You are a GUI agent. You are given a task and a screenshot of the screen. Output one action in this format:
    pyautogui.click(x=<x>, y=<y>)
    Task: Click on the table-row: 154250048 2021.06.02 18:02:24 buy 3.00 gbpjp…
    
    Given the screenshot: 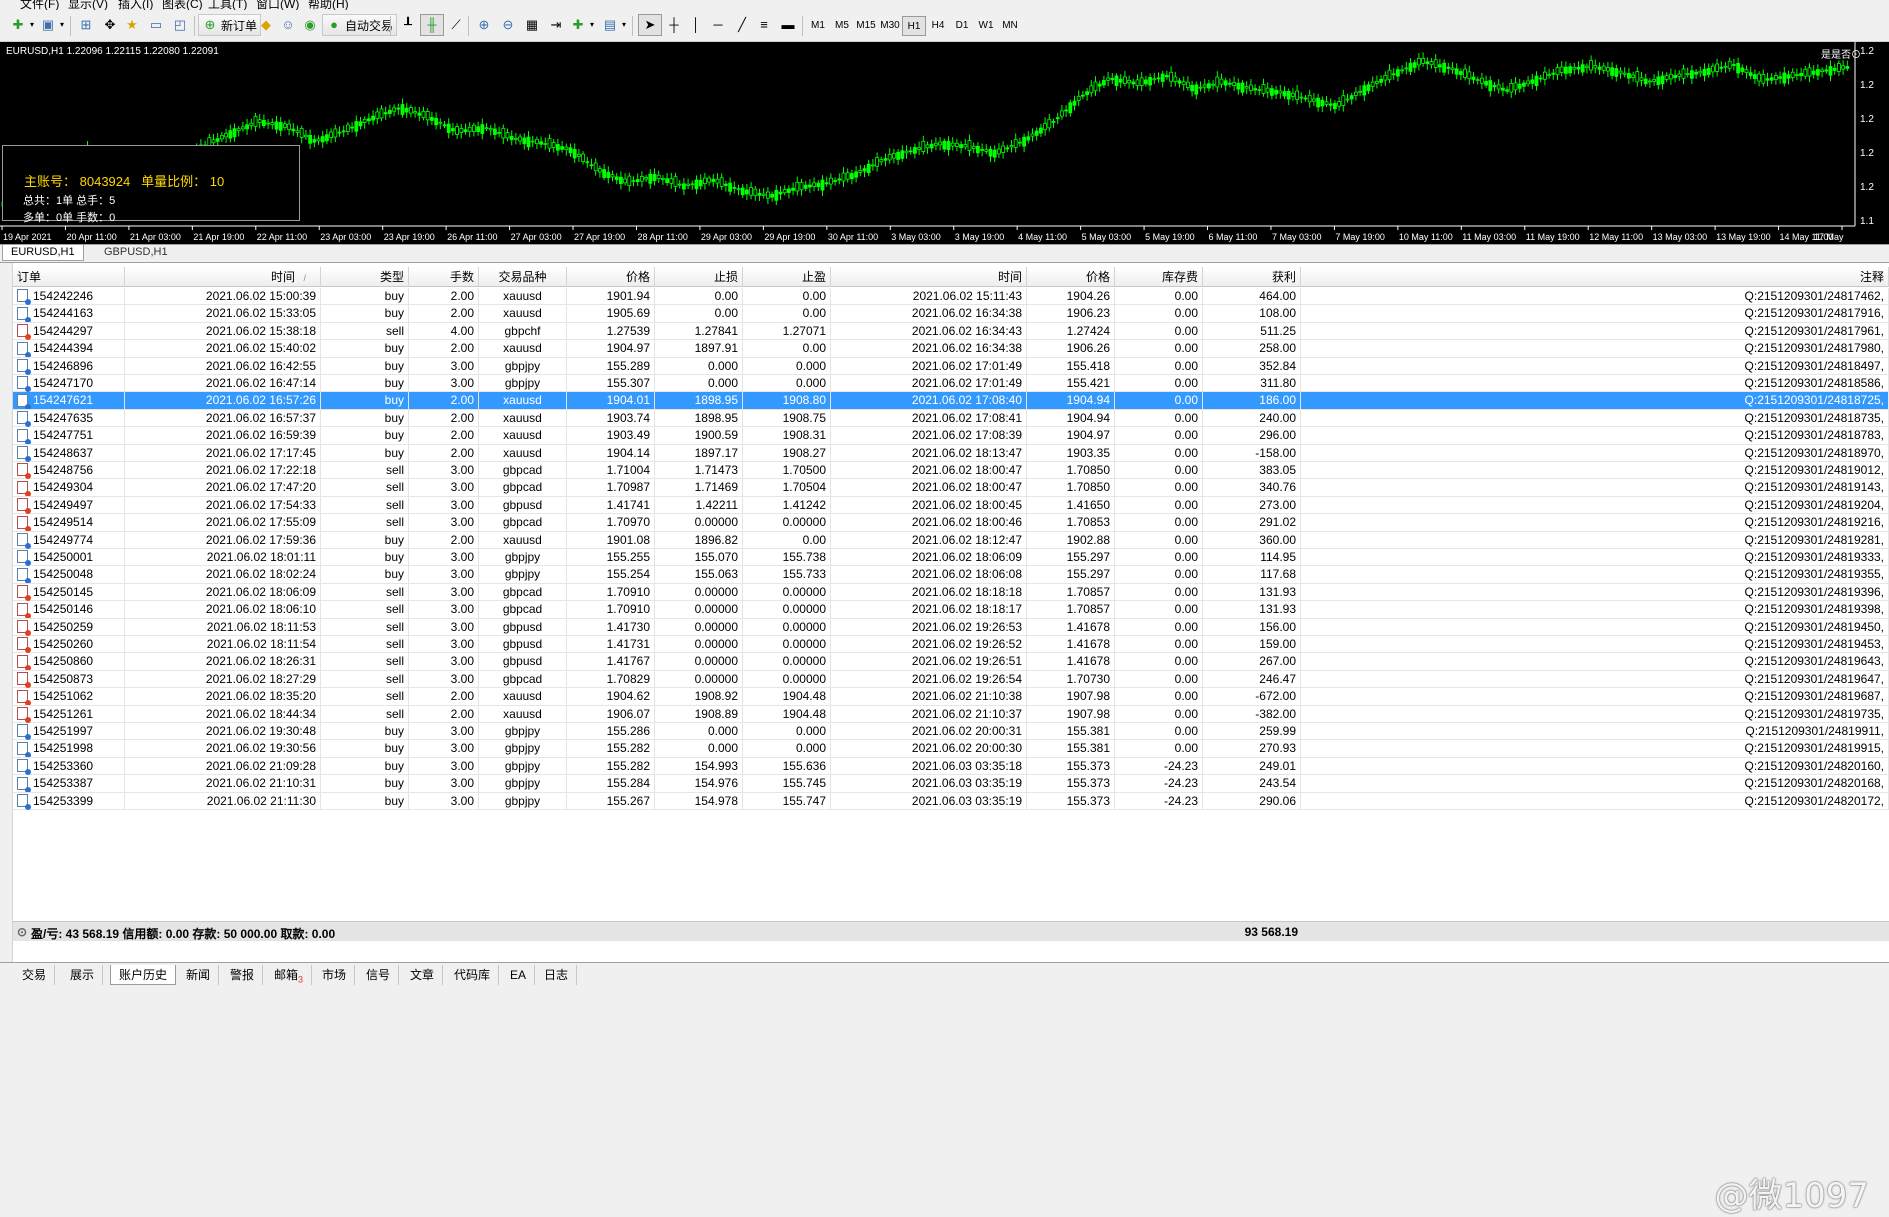 What is the action you would take?
    pyautogui.click(x=951, y=575)
    